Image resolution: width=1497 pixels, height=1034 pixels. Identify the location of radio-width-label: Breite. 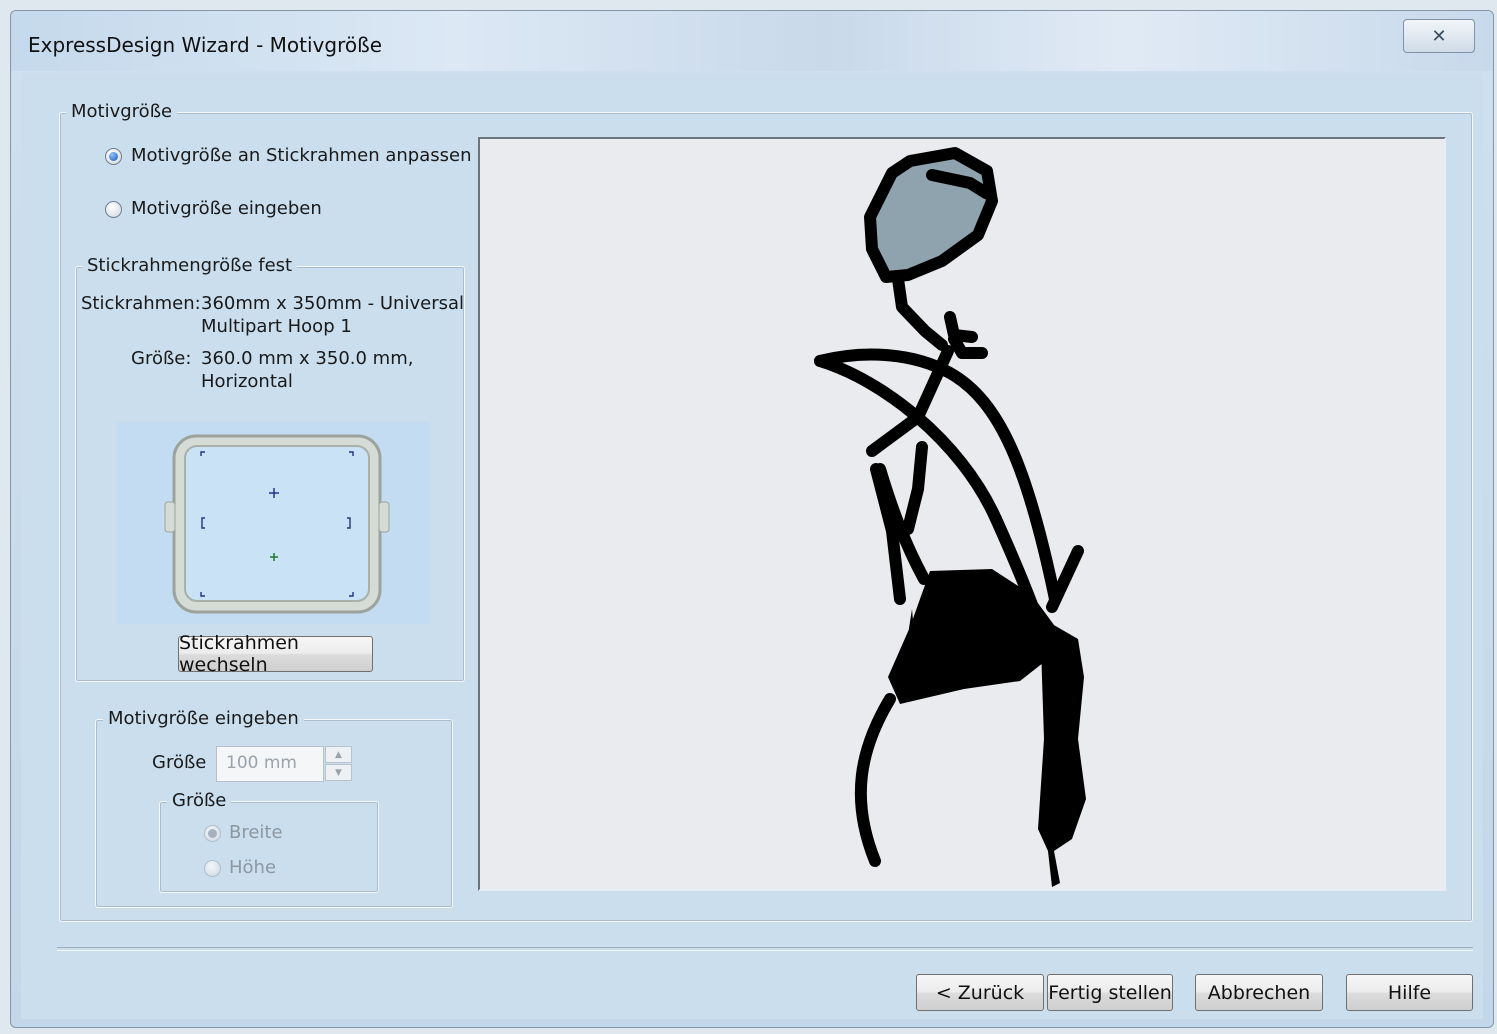
(256, 833).